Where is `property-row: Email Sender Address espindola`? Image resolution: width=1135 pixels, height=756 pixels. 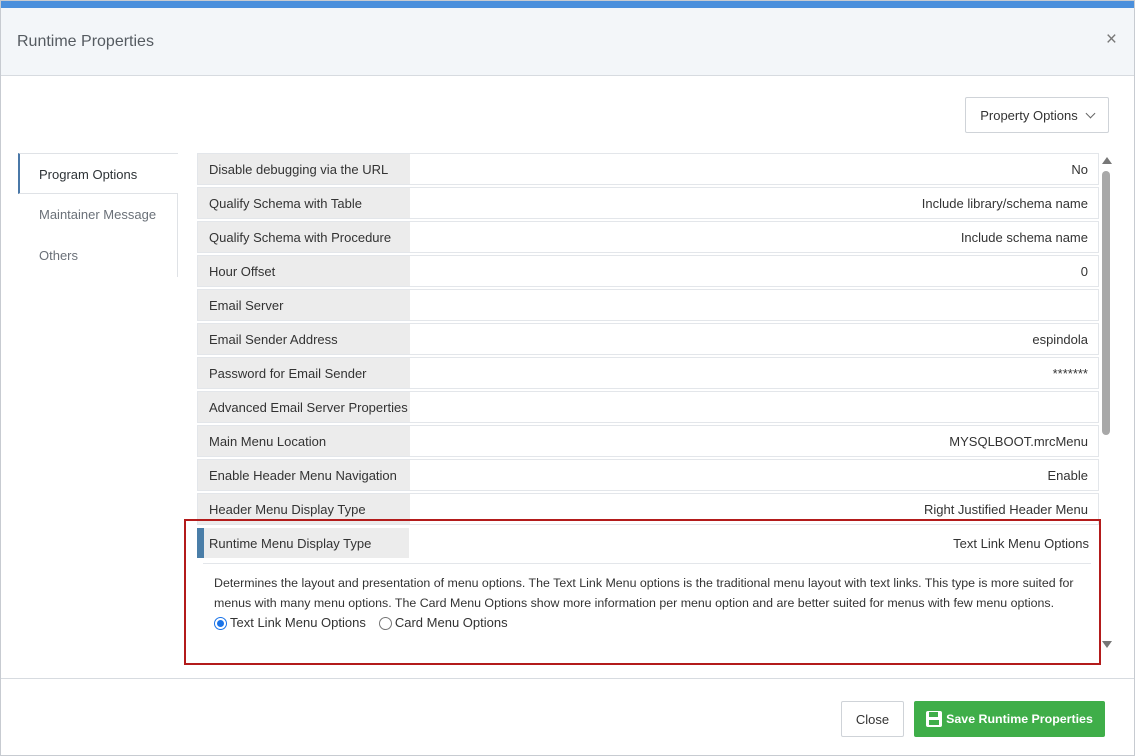 property-row: Email Sender Address espindola is located at coordinates (648, 339).